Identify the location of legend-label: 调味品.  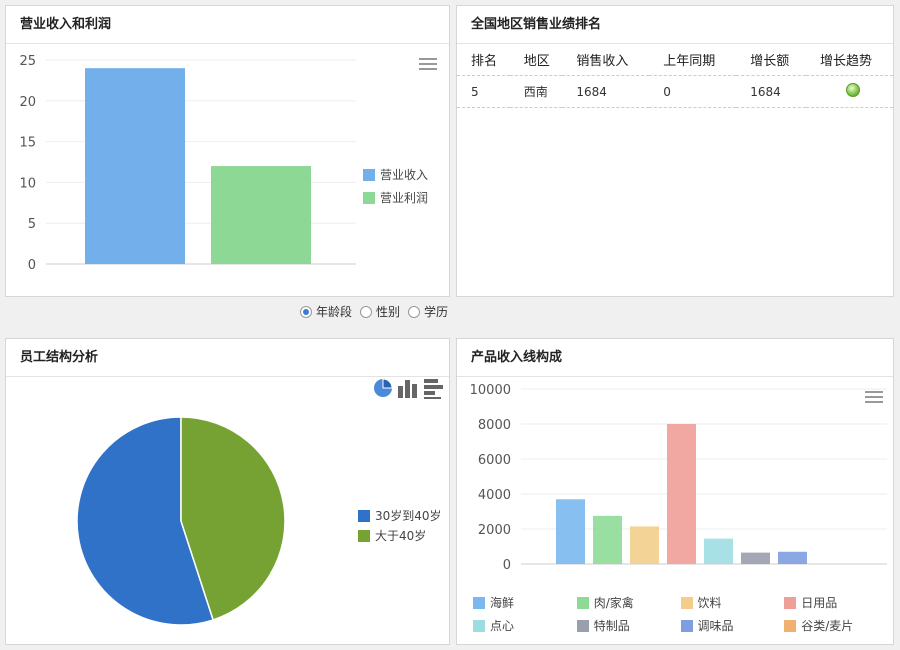
(715, 626).